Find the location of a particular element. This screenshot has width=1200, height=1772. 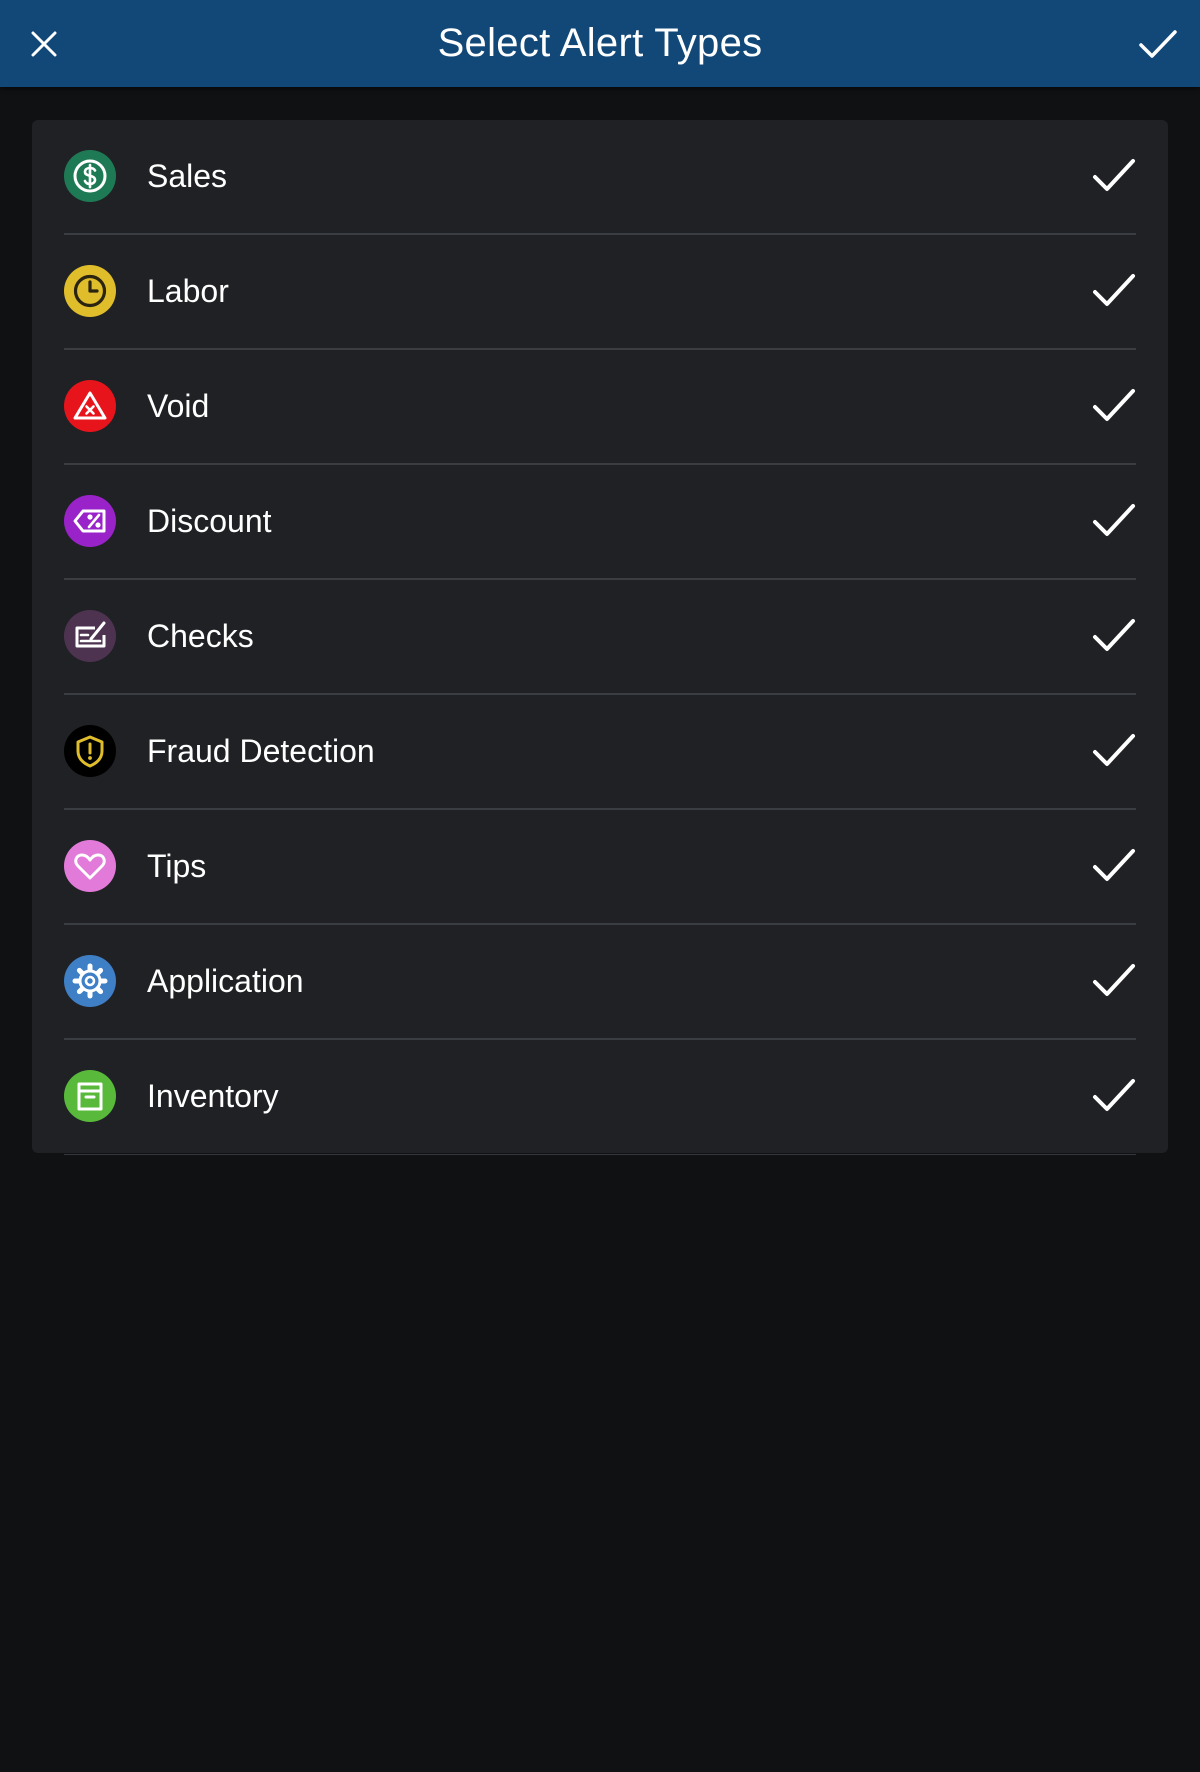

clock-icon is located at coordinates (90, 291).